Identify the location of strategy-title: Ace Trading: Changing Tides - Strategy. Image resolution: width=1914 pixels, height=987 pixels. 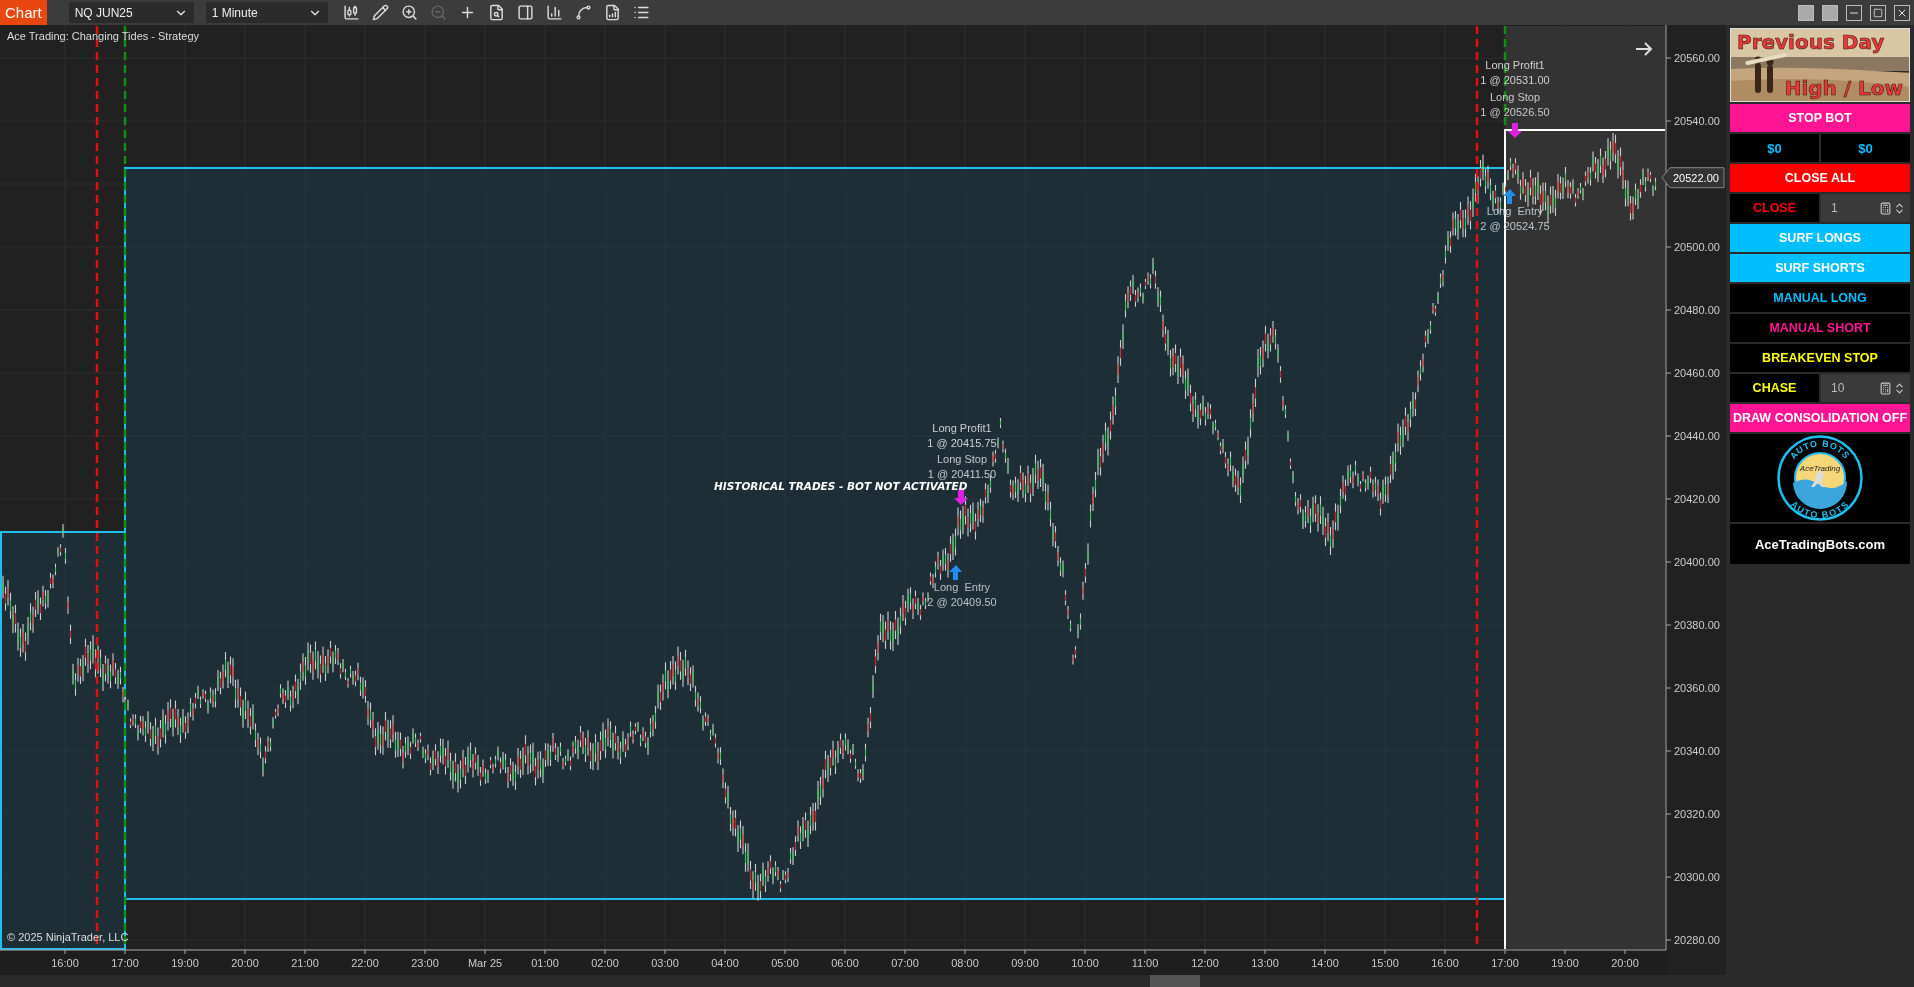
(103, 36).